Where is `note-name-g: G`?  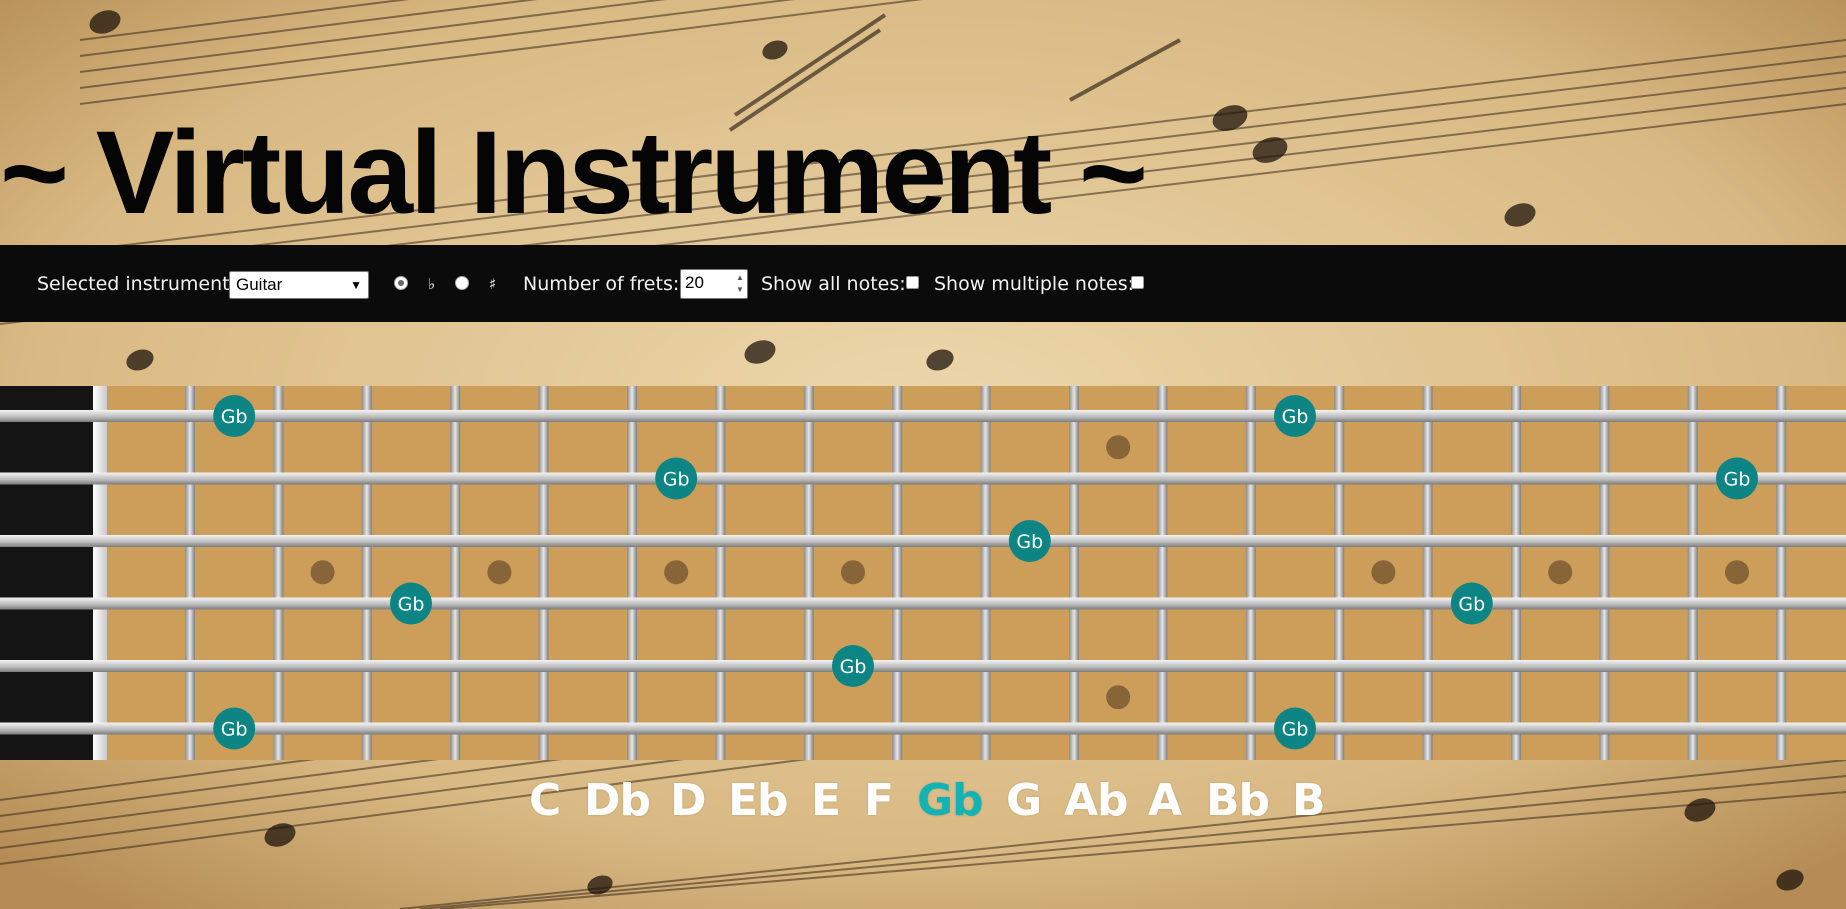
note-name-g: G is located at coordinates (1024, 801).